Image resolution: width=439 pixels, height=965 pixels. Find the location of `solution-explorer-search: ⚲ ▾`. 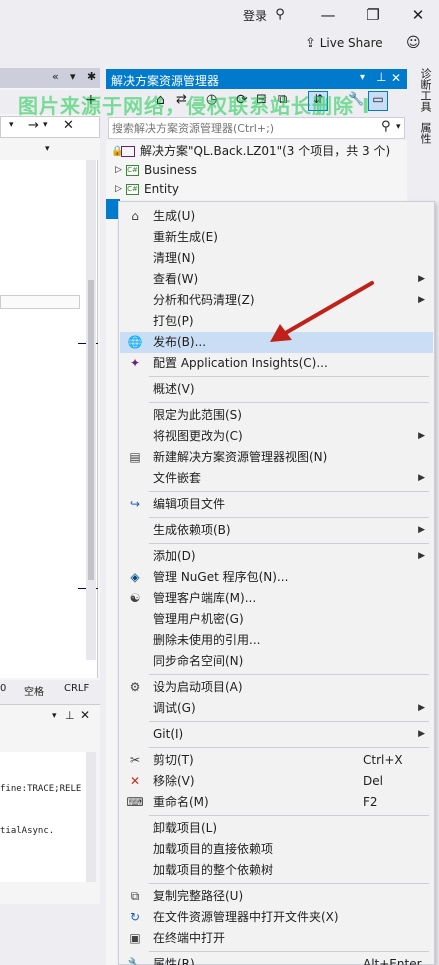

solution-explorer-search: ⚲ ▾ is located at coordinates (256, 128).